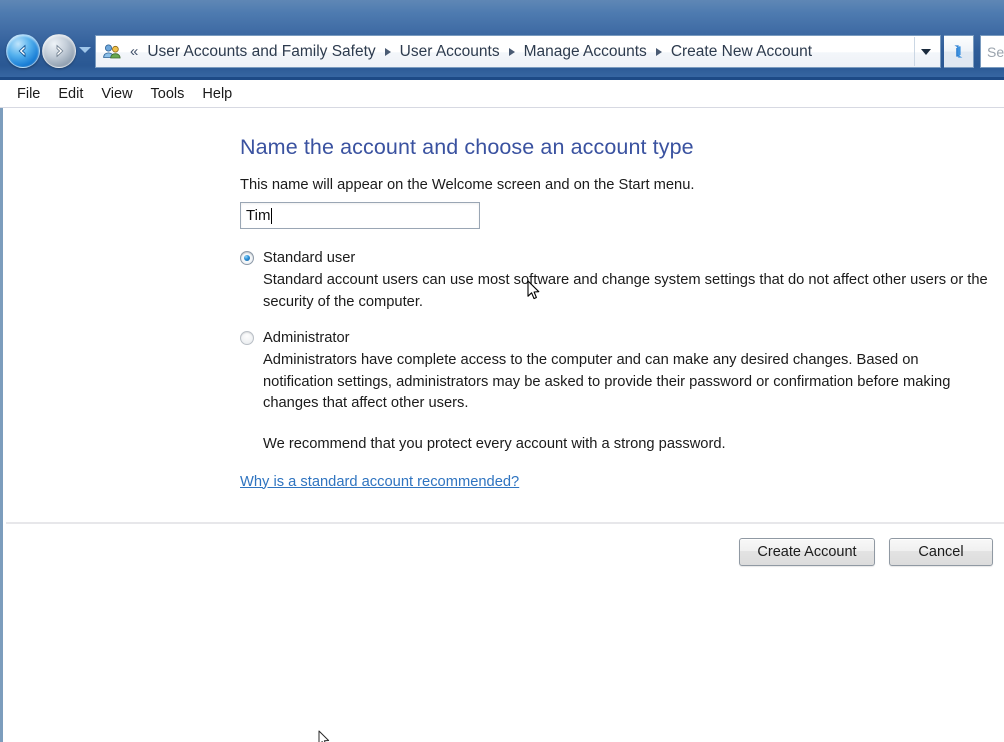 The image size is (1004, 742). I want to click on back-button, so click(23, 51).